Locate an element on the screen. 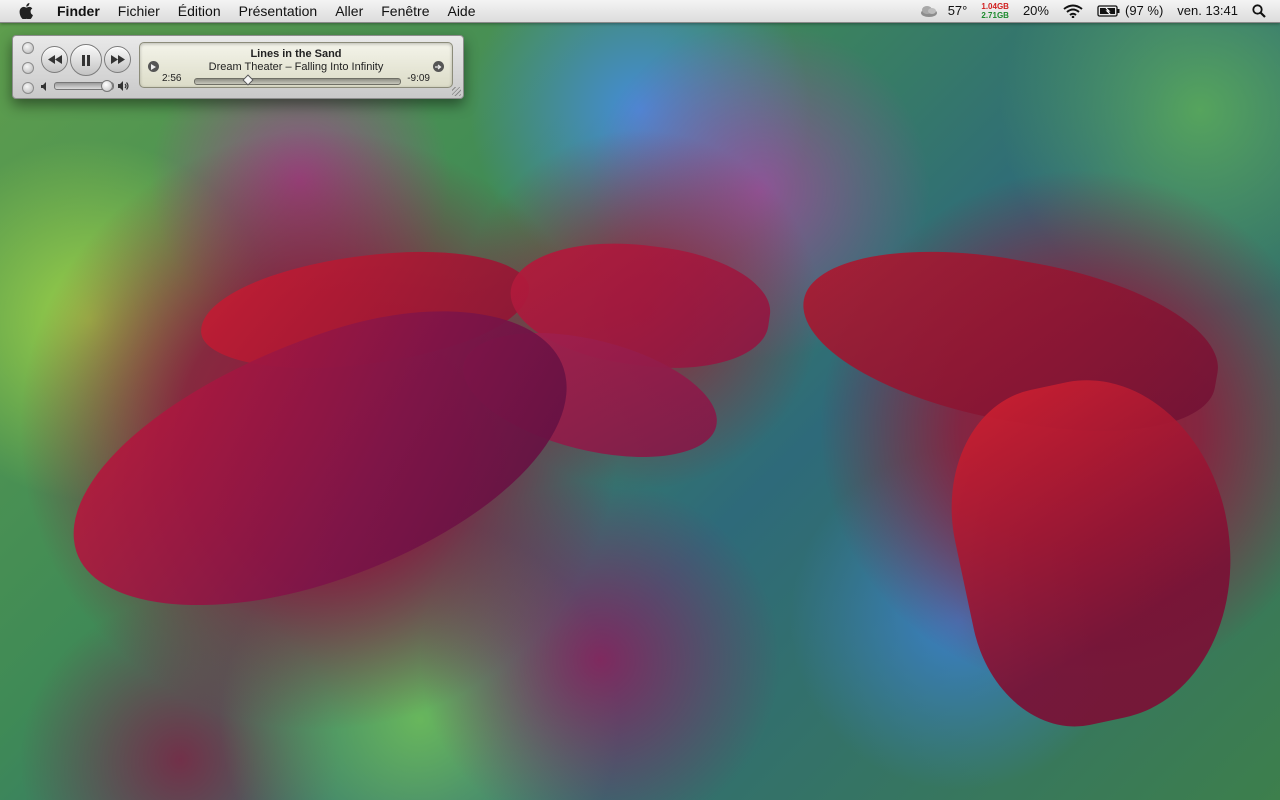  minimize-button is located at coordinates (28, 68).